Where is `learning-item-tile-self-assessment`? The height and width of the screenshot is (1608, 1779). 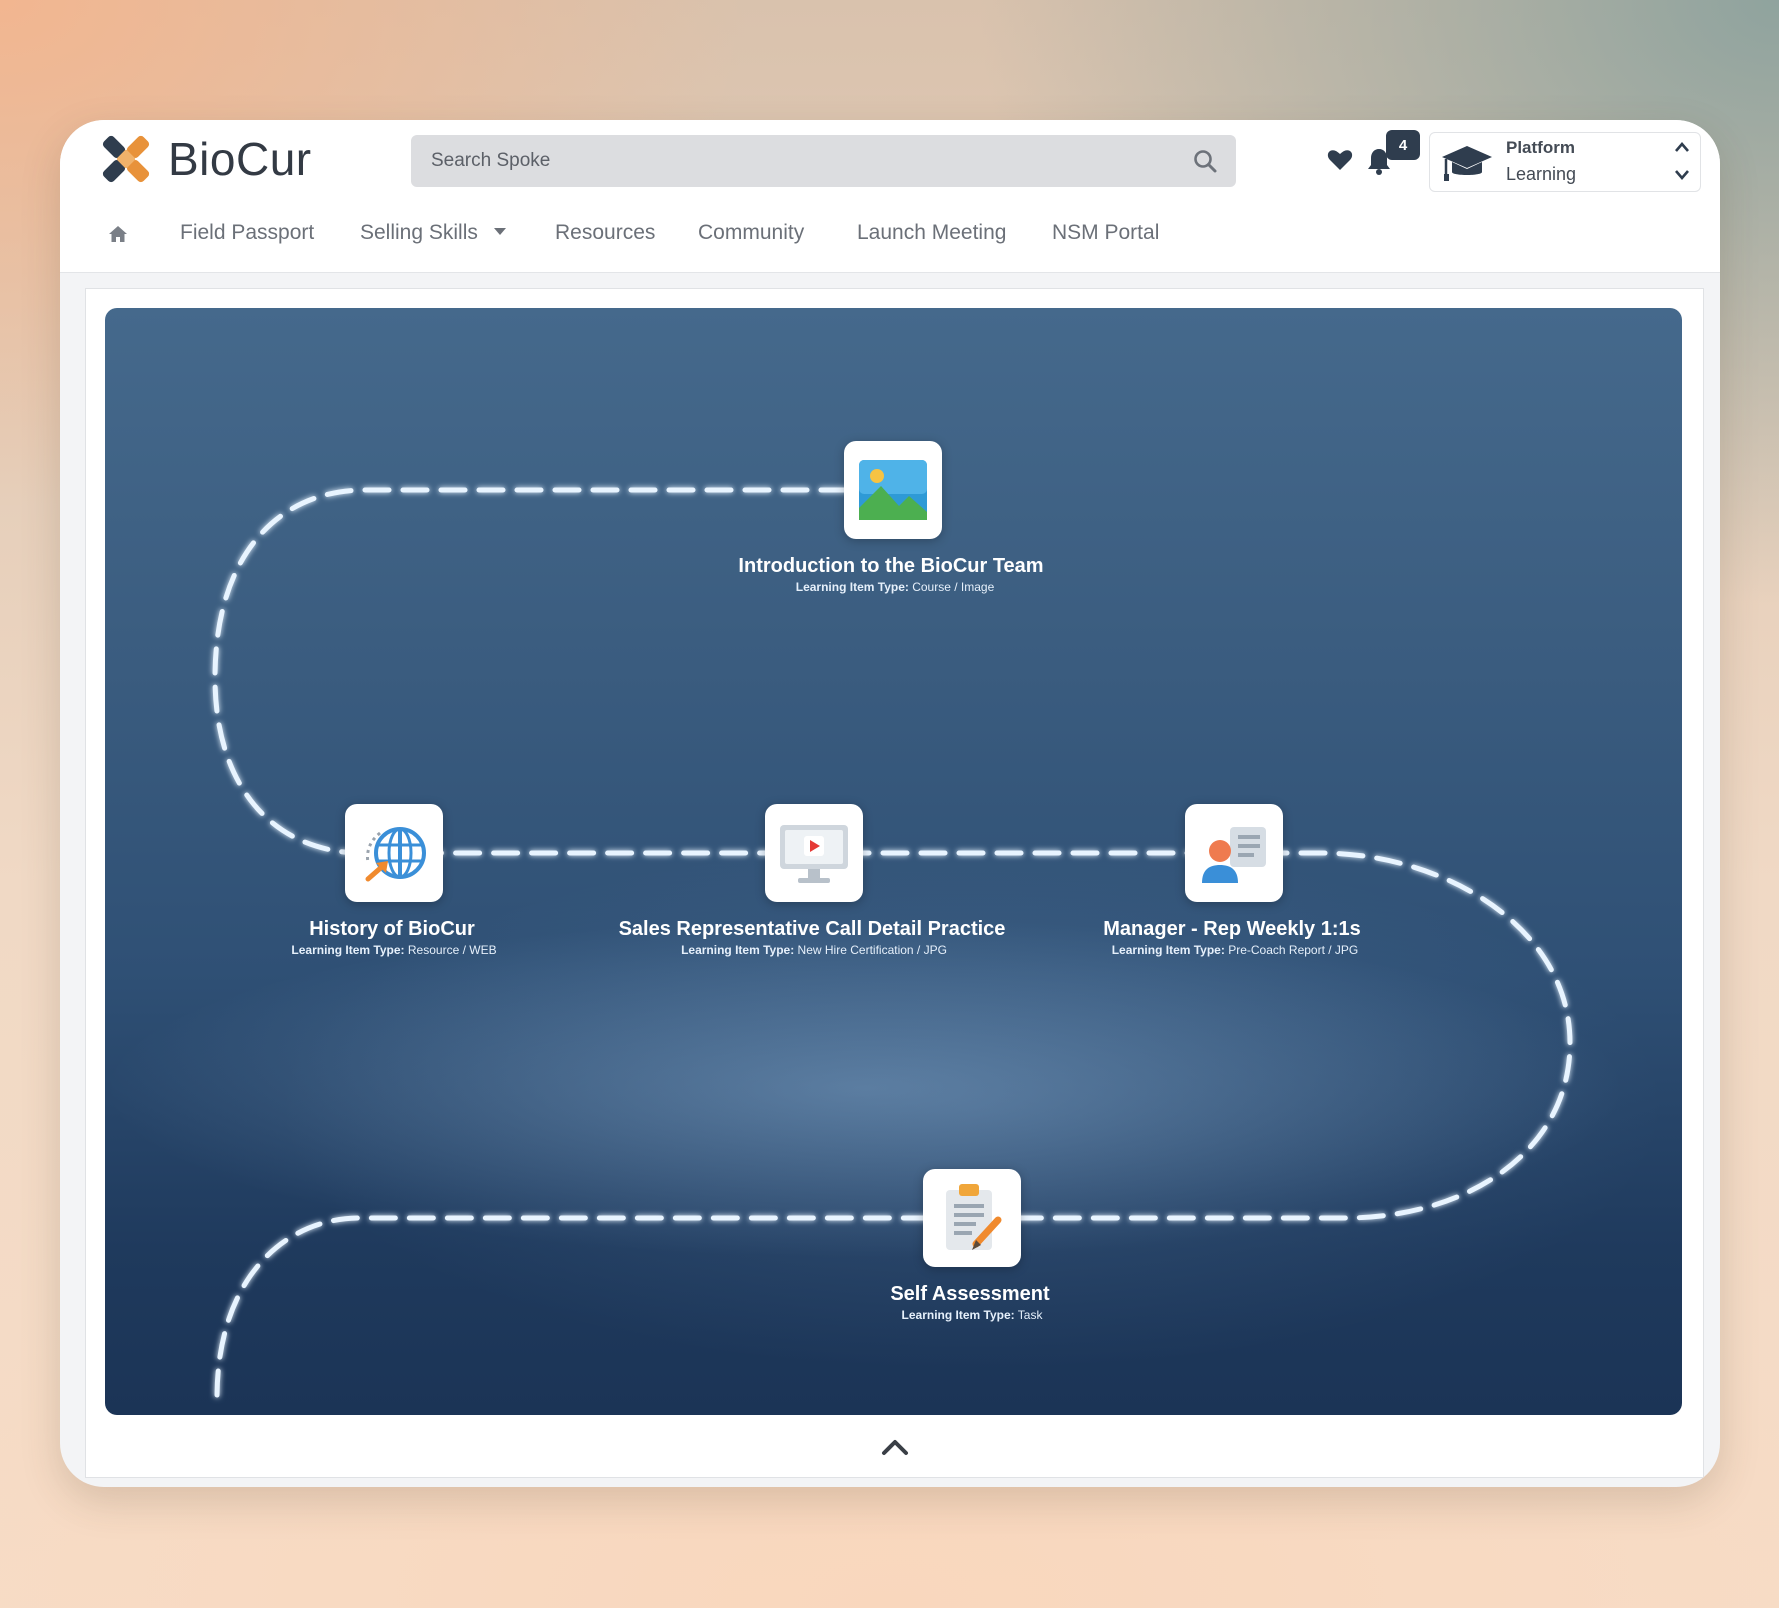 learning-item-tile-self-assessment is located at coordinates (972, 1218).